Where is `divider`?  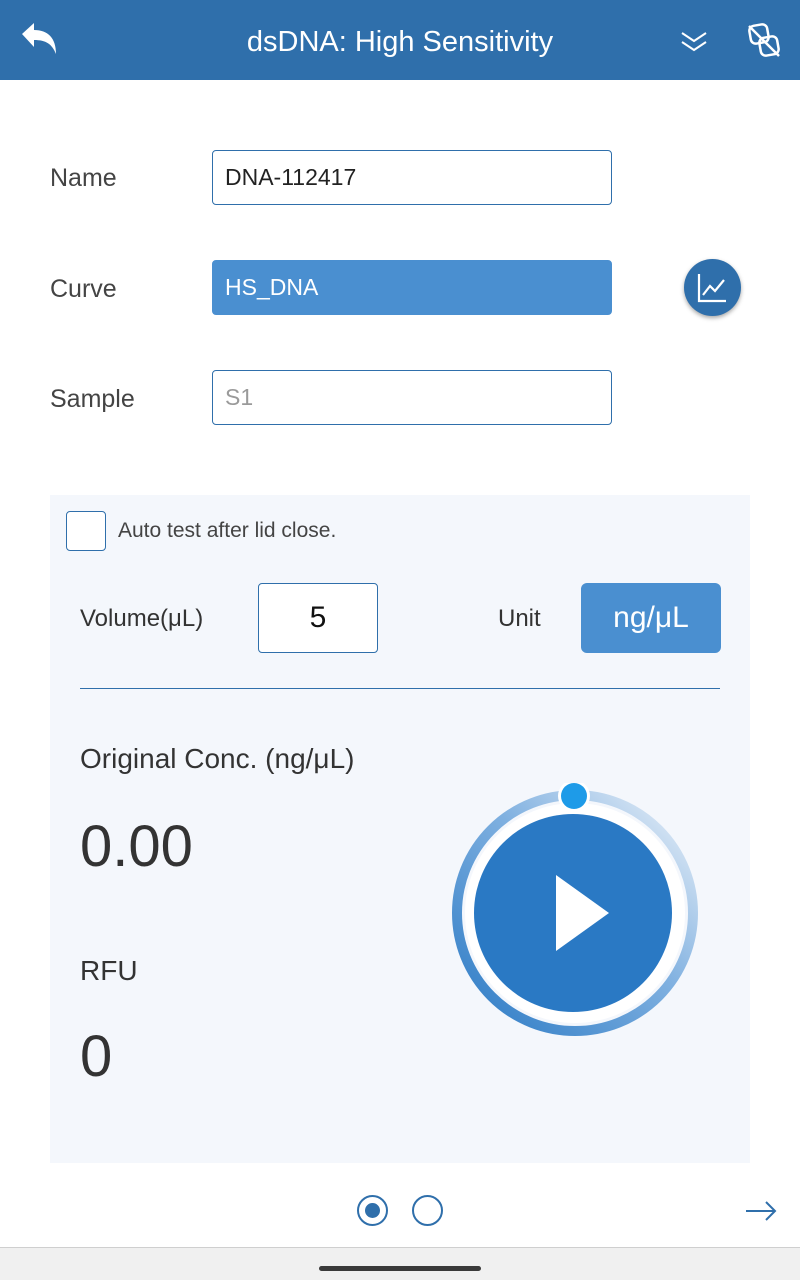 divider is located at coordinates (400, 688).